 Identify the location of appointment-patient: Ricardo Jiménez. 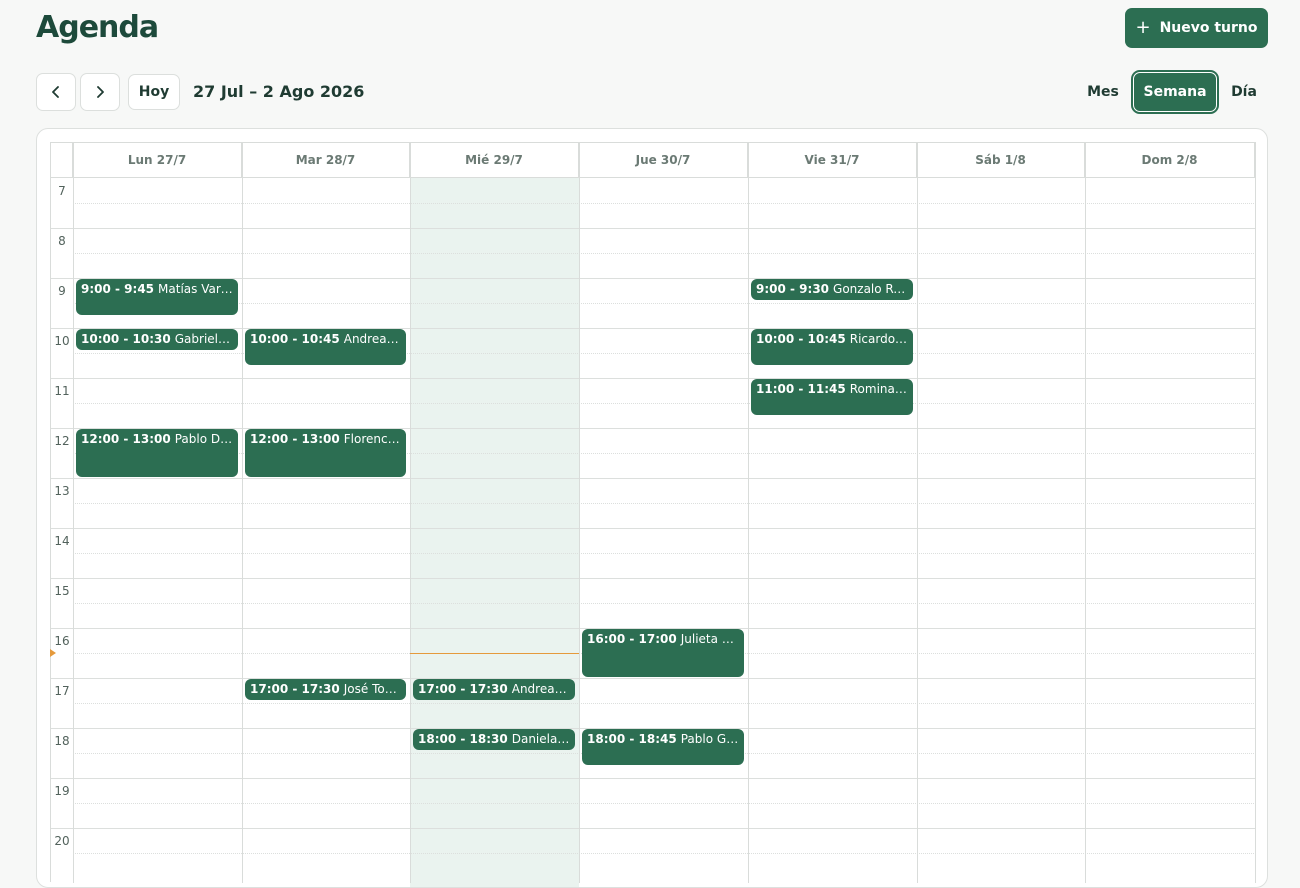
(881, 339).